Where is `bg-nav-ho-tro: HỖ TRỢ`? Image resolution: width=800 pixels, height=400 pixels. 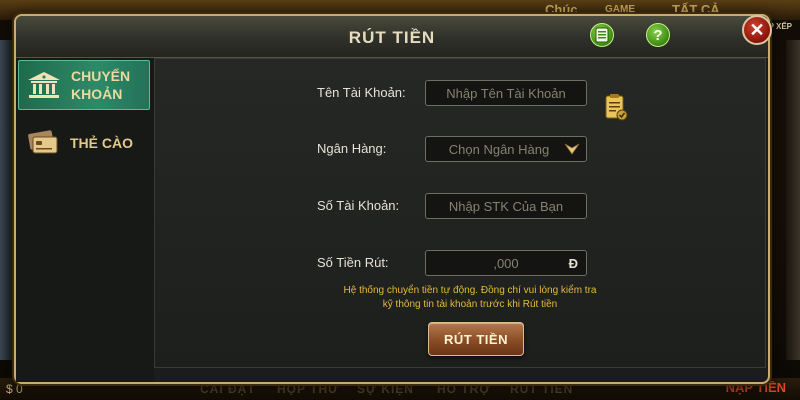
bg-nav-ho-tro: HỖ TRỢ is located at coordinates (464, 389).